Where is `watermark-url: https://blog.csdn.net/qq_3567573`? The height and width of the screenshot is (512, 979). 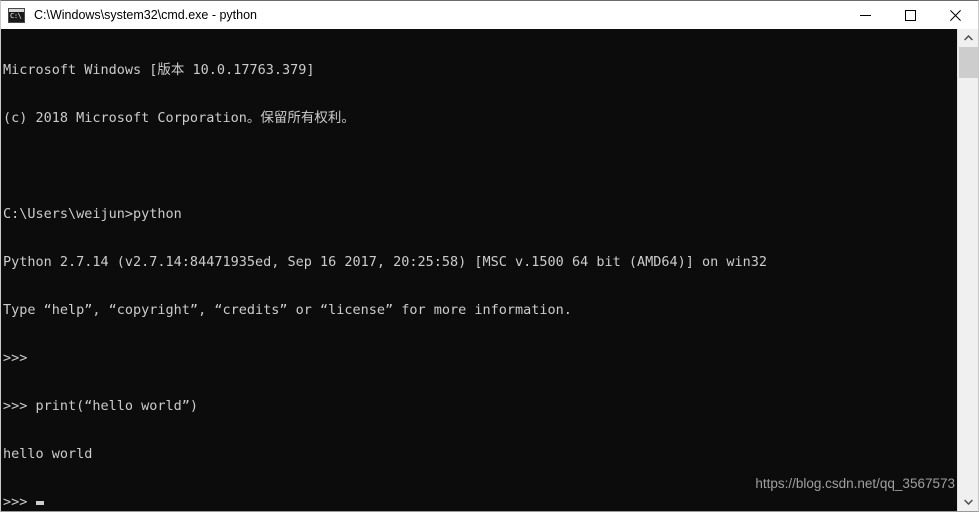
watermark-url: https://blog.csdn.net/qq_3567573 is located at coordinates (855, 483).